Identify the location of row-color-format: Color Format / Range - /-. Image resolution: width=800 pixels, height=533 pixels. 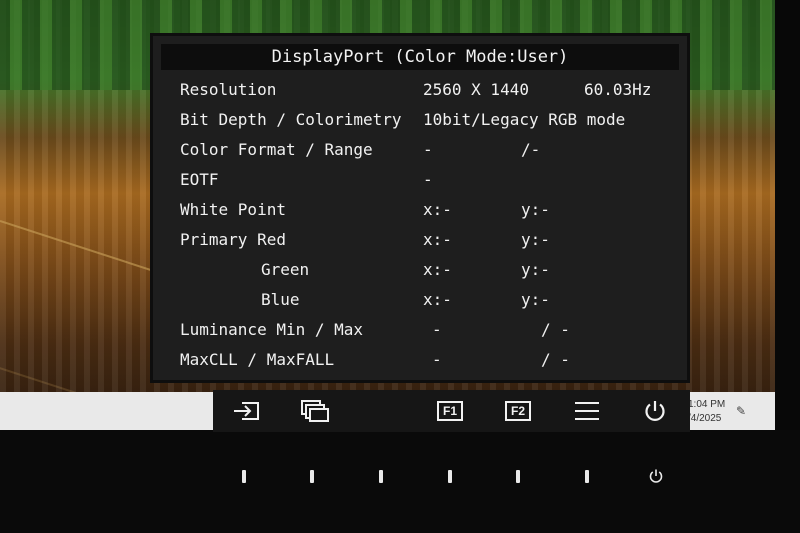
(423, 150).